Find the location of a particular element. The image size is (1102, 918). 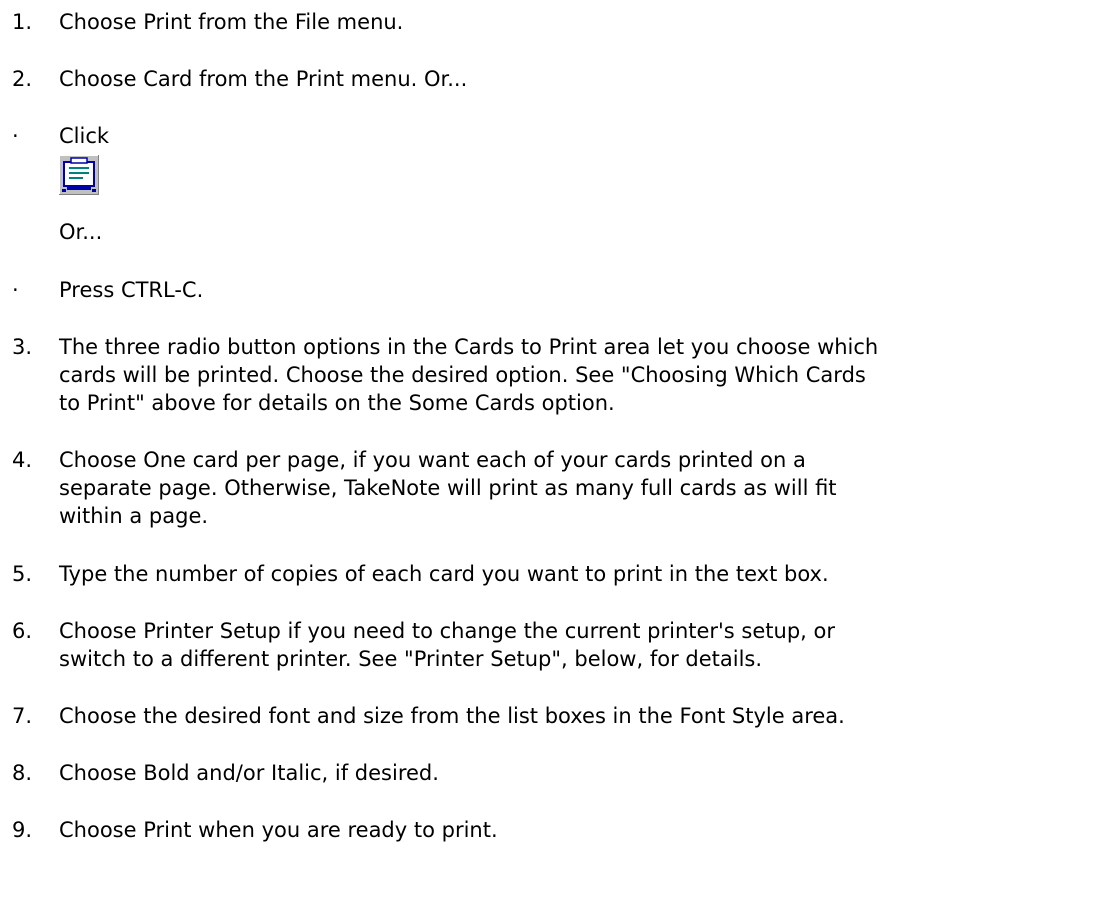

step-number: 8. is located at coordinates (22, 773).